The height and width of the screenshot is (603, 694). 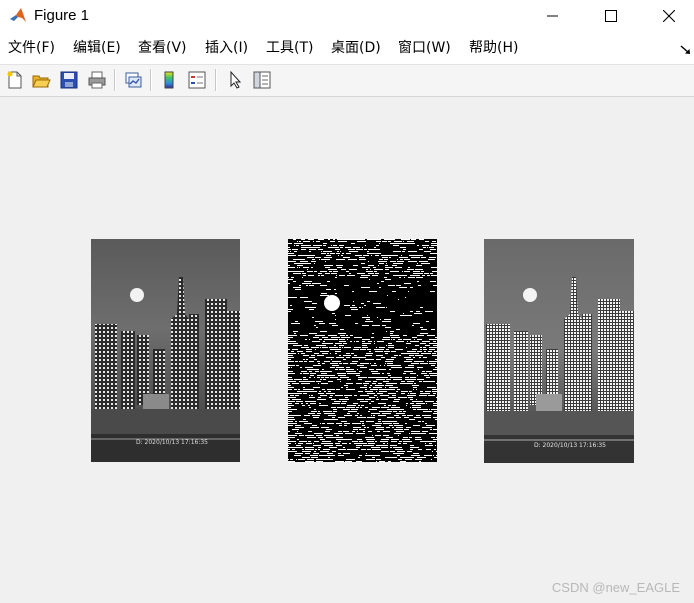 I want to click on binary-threshold-image, so click(x=362, y=350).